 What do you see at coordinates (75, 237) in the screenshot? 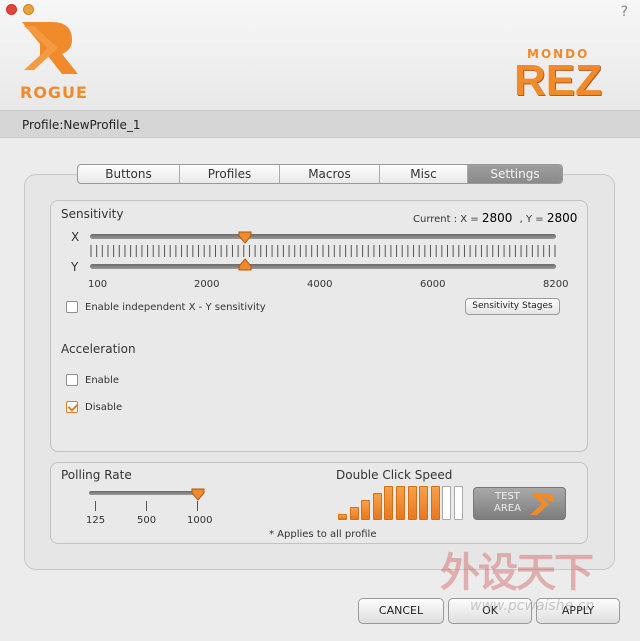
I see `x-axis-label: X` at bounding box center [75, 237].